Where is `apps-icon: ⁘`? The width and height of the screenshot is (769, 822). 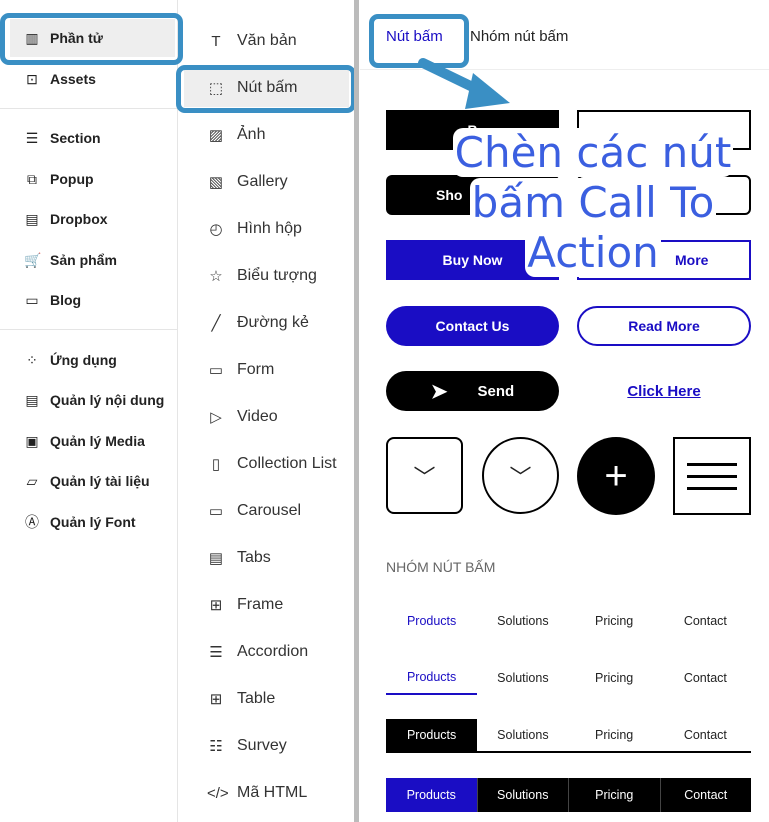
apps-icon: ⁘ is located at coordinates (32, 359).